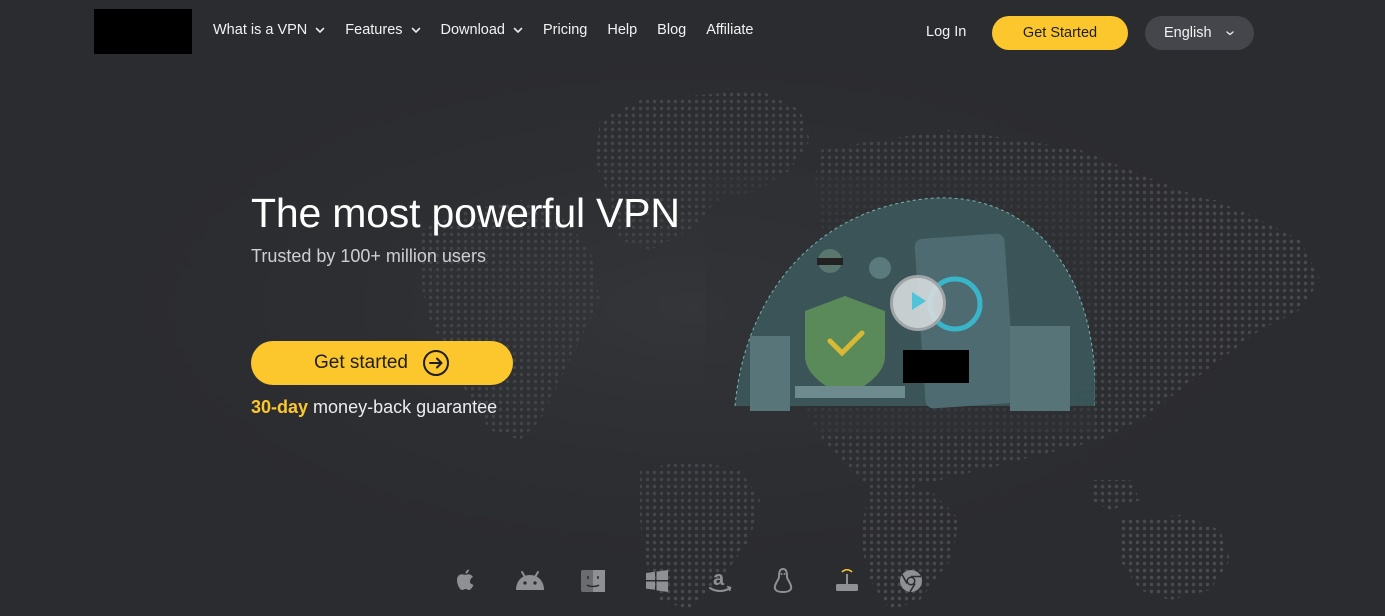 This screenshot has height=616, width=1385. Describe the element at coordinates (946, 32) in the screenshot. I see `login-link: Log In` at that location.